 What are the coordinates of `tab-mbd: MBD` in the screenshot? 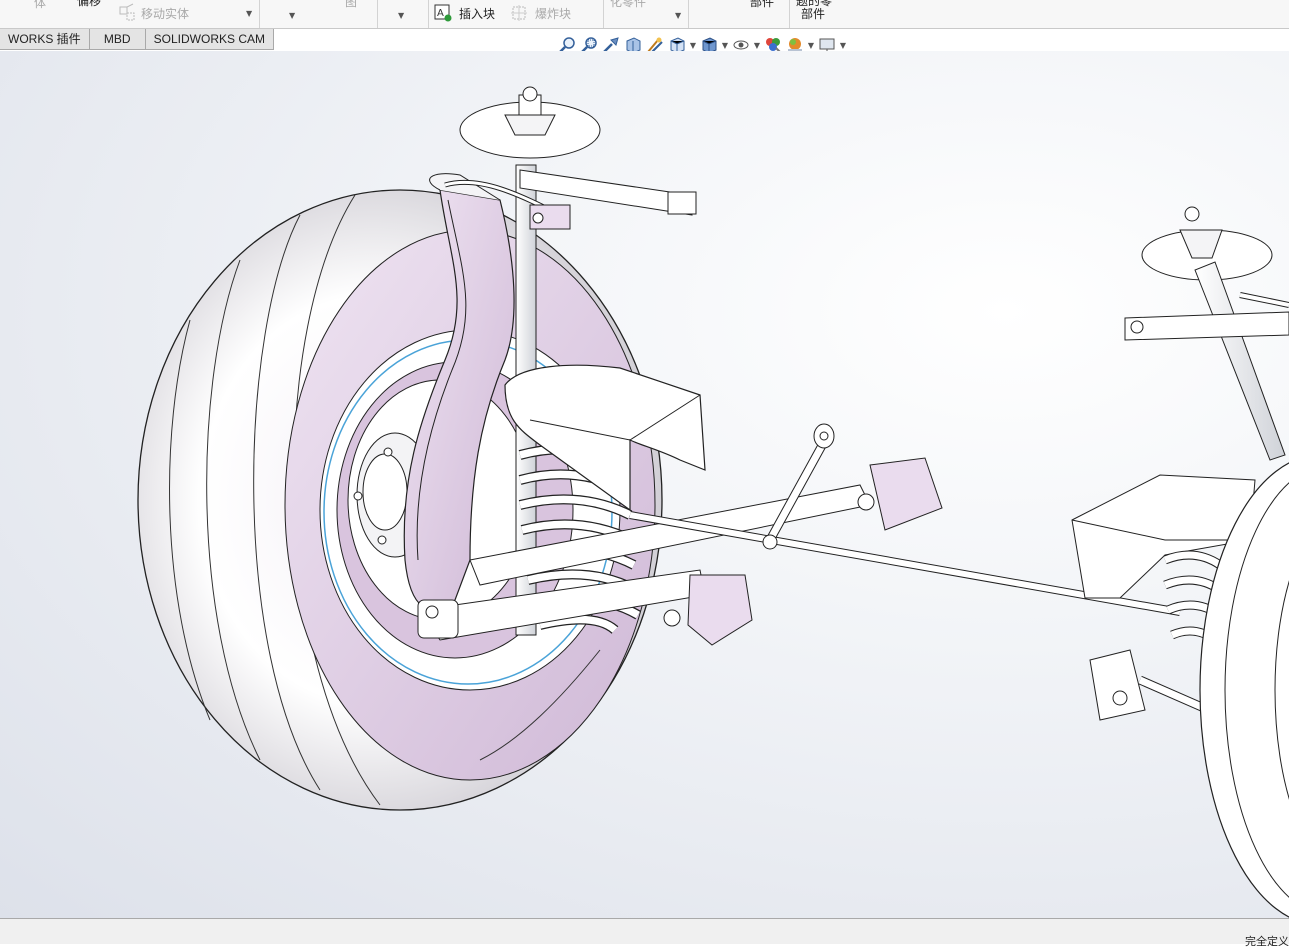 It's located at (117, 39).